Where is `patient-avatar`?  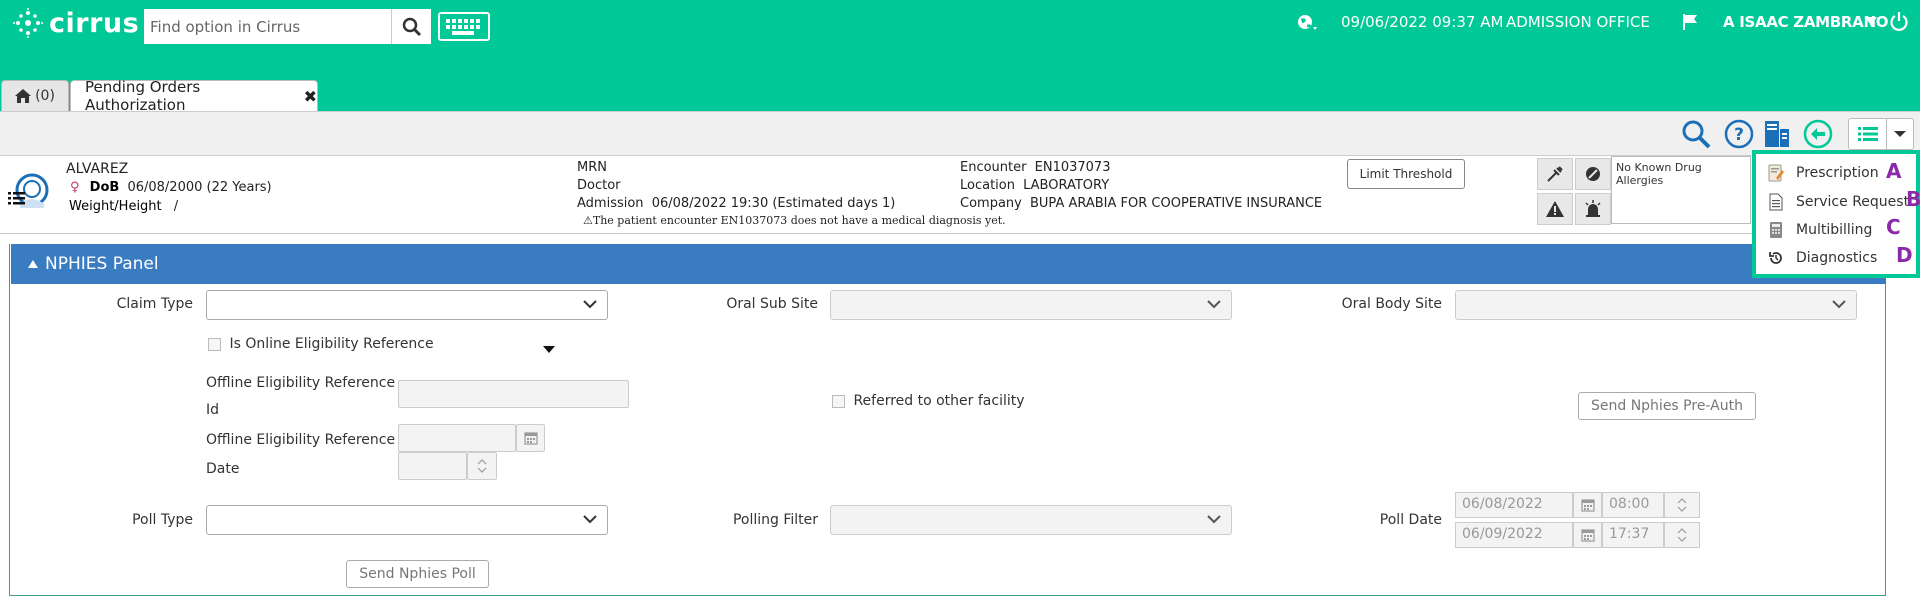 patient-avatar is located at coordinates (28, 194).